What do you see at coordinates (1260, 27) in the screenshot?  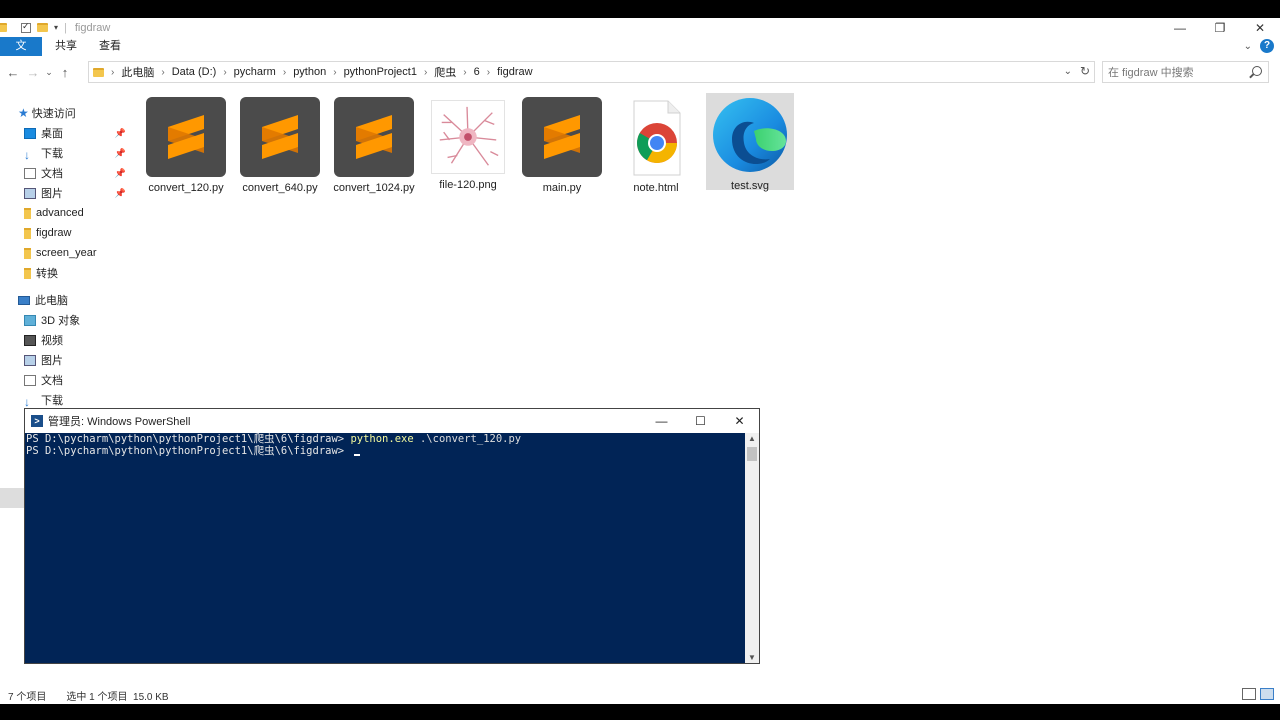 I see `close-button: ✕` at bounding box center [1260, 27].